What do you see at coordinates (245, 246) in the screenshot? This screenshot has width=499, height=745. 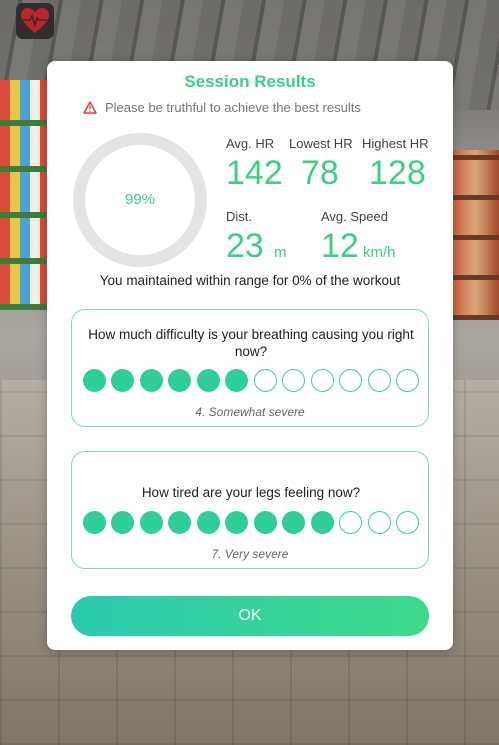 I see `distance-value: 23` at bounding box center [245, 246].